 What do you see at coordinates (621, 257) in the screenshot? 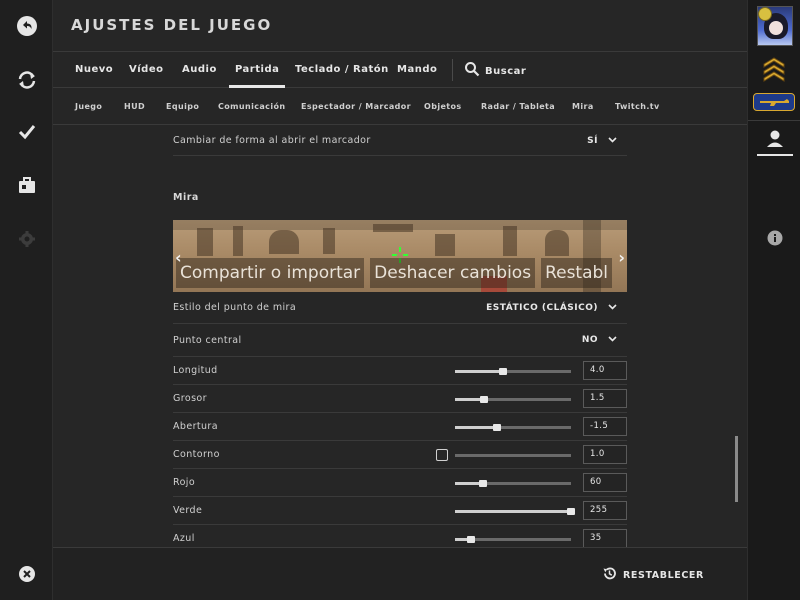
I see `chevron-right-icon: ›` at bounding box center [621, 257].